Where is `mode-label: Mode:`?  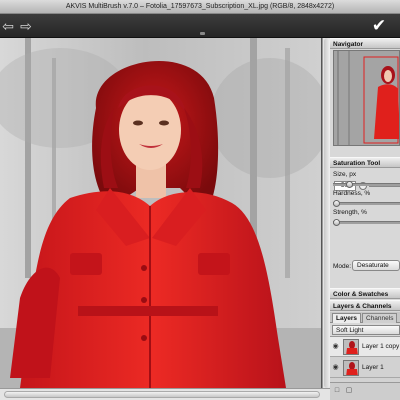 mode-label: Mode: is located at coordinates (342, 266).